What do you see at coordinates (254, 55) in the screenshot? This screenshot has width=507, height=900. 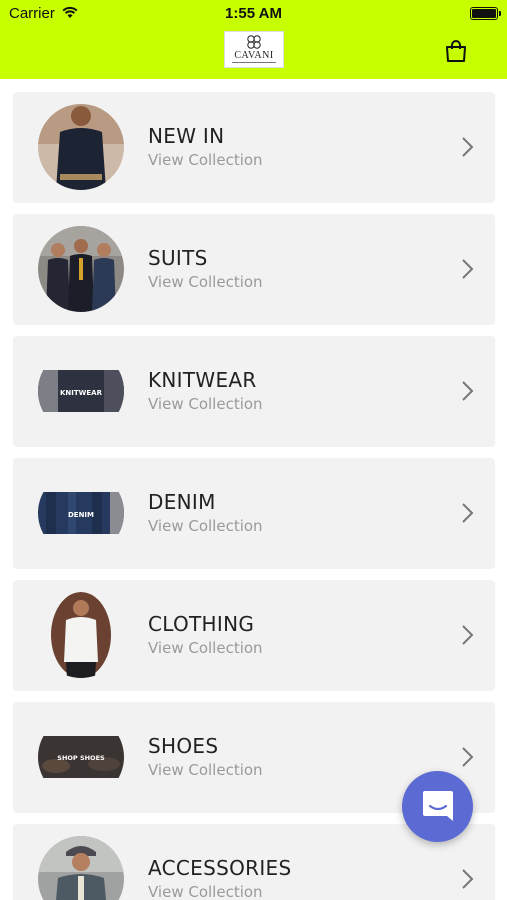 I see `logo-text: CAVANI` at bounding box center [254, 55].